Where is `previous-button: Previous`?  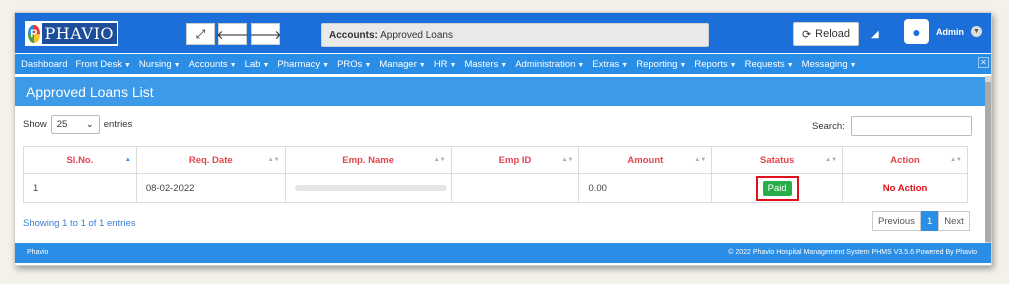
previous-button: Previous is located at coordinates (896, 221).